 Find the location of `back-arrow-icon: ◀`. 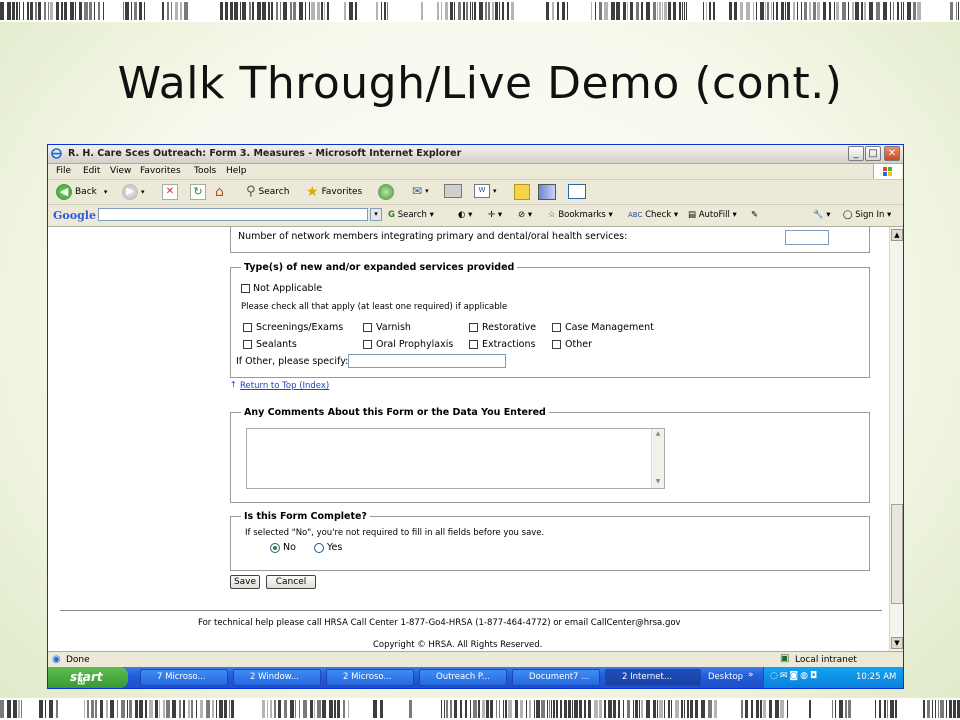

back-arrow-icon: ◀ is located at coordinates (64, 192).